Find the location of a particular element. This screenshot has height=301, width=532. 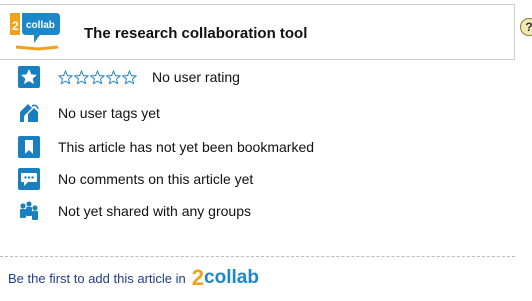

star-icon is located at coordinates (29, 77).